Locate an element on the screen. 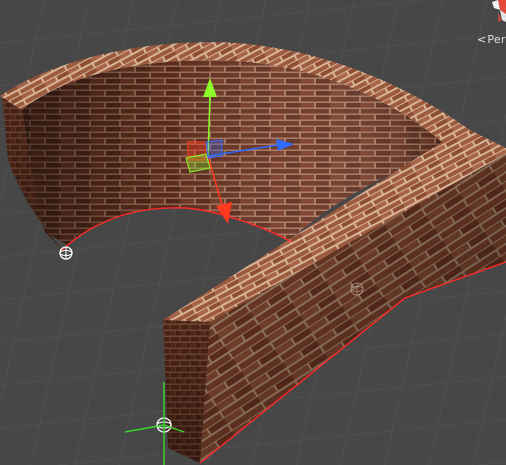  chevron-left-icon: < is located at coordinates (482, 39).